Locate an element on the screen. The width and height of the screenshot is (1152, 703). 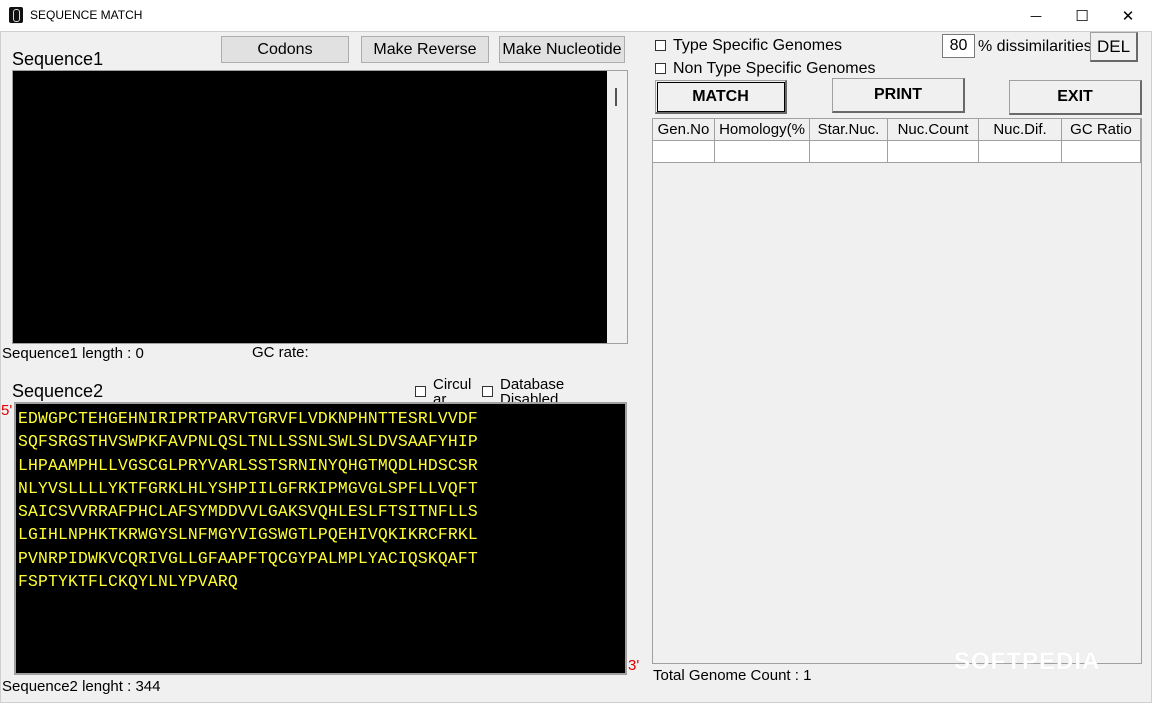
column-header-nuc-dif: Nuc.Dif. is located at coordinates (1020, 130).